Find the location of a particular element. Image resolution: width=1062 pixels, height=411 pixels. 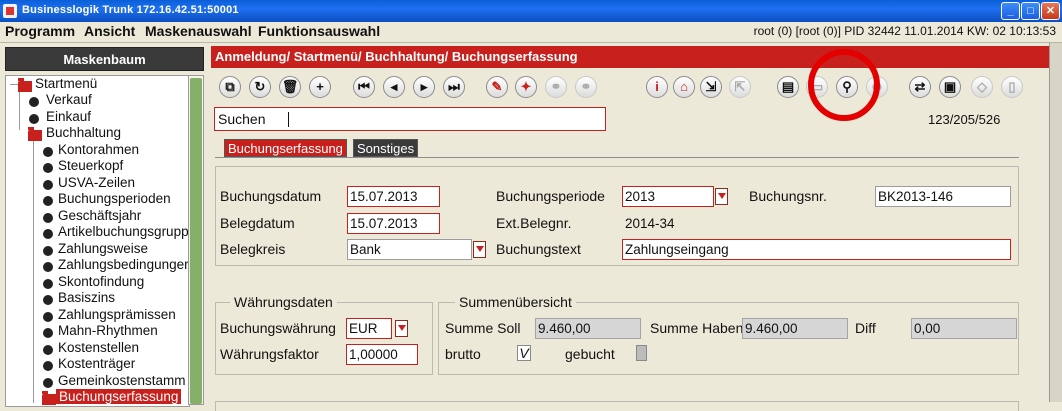

tree-item-usva-zeilen: USVA-Zeilen is located at coordinates (96, 182).